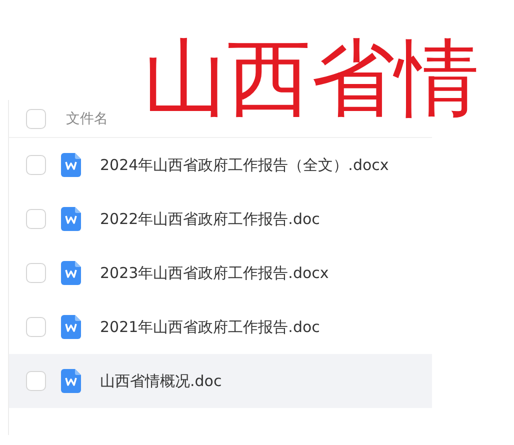 The height and width of the screenshot is (445, 514). What do you see at coordinates (244, 165) in the screenshot?
I see `file-name: 2024年山西省政府工作报告（全文）.docx` at bounding box center [244, 165].